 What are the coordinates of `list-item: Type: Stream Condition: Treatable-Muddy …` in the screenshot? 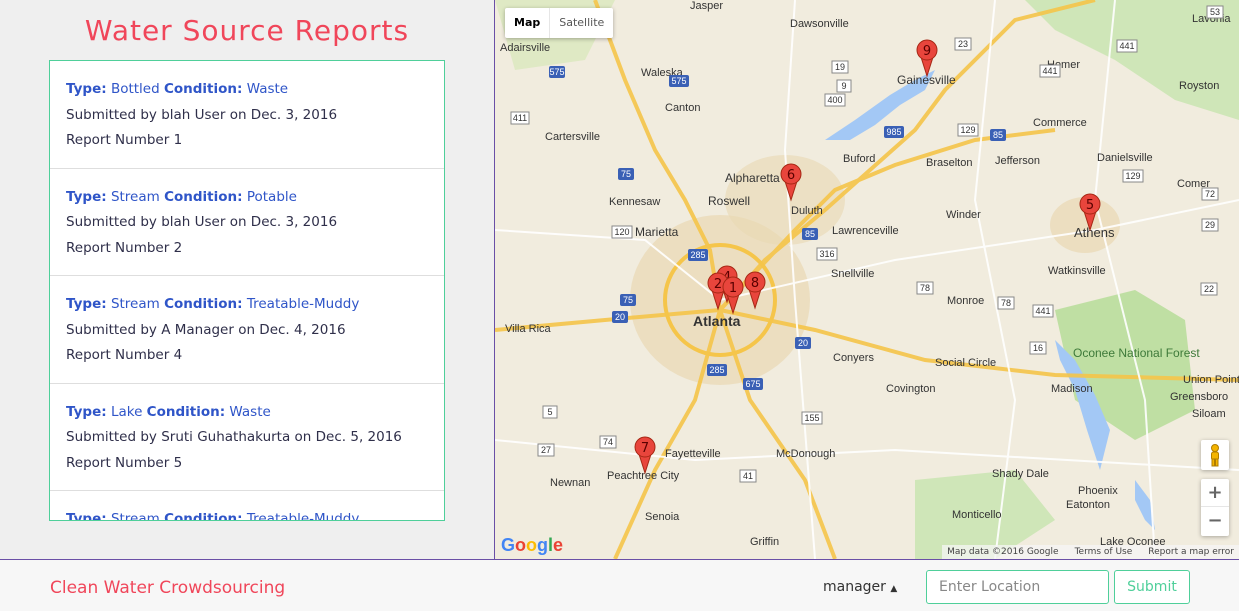 It's located at (247, 330).